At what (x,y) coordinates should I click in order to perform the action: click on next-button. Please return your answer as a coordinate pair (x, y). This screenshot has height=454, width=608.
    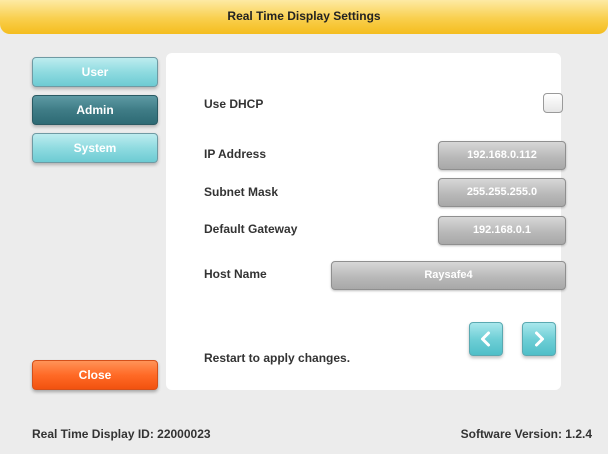
    Looking at the image, I should click on (539, 339).